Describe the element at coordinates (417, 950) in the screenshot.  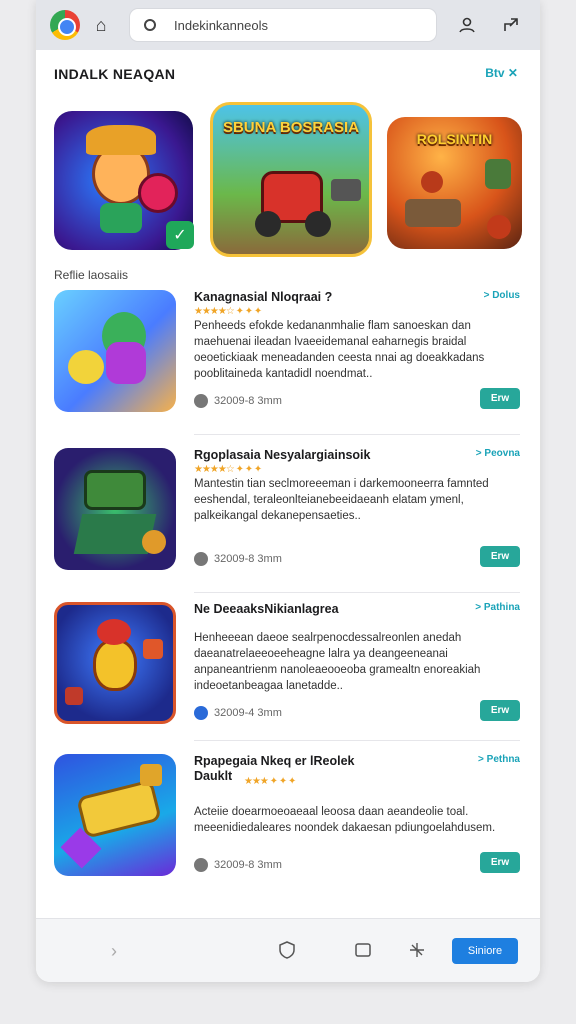
I see `sparkle-icon` at that location.